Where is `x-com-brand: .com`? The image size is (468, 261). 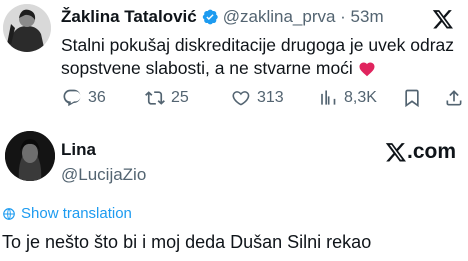
x-com-brand: .com is located at coordinates (420, 152).